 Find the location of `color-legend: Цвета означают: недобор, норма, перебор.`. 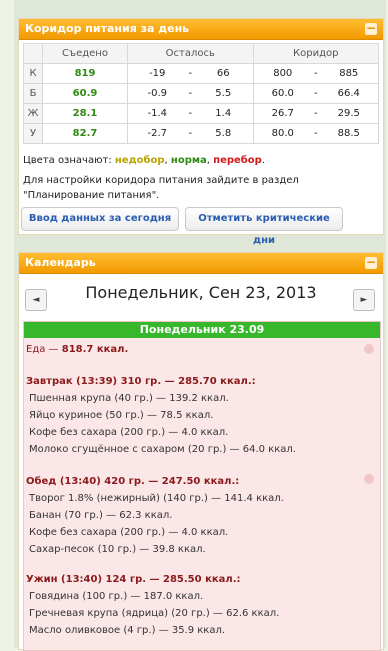

color-legend: Цвета означают: недобор, норма, перебор. is located at coordinates (144, 160).